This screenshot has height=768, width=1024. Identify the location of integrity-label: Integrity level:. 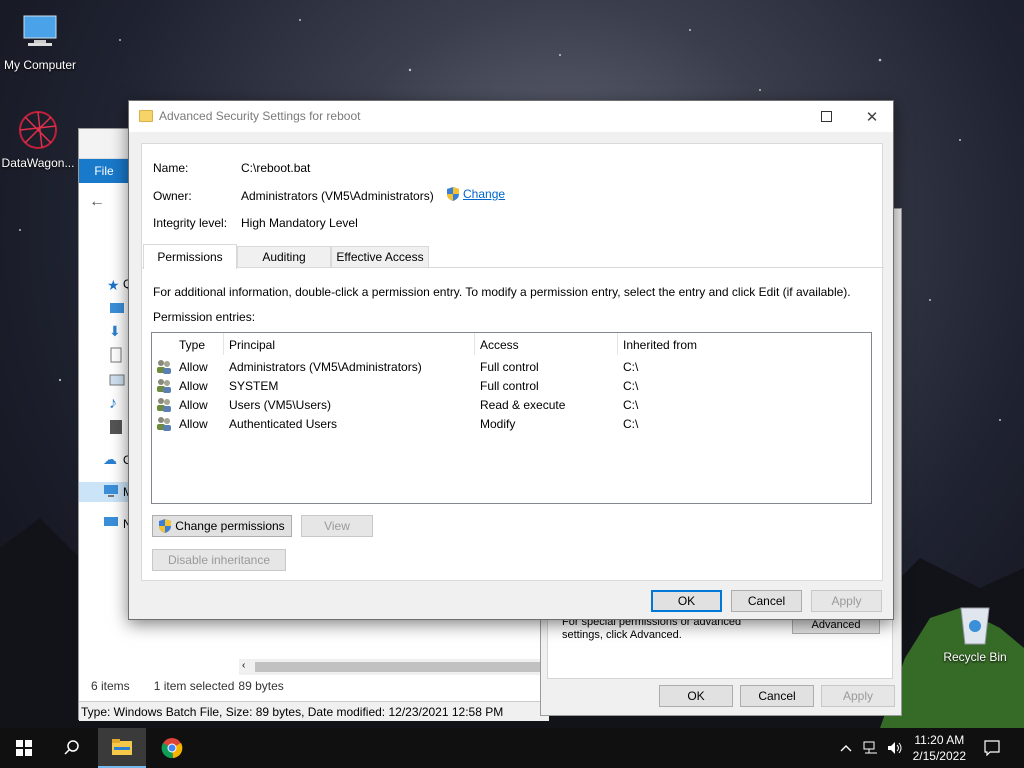
(190, 223).